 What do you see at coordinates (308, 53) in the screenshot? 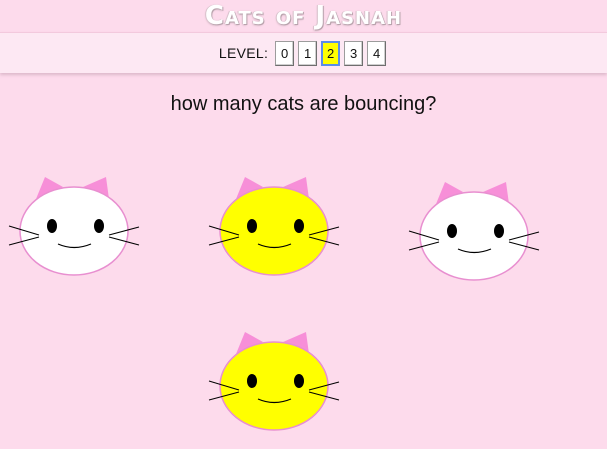
I see `level-button-1: 1` at bounding box center [308, 53].